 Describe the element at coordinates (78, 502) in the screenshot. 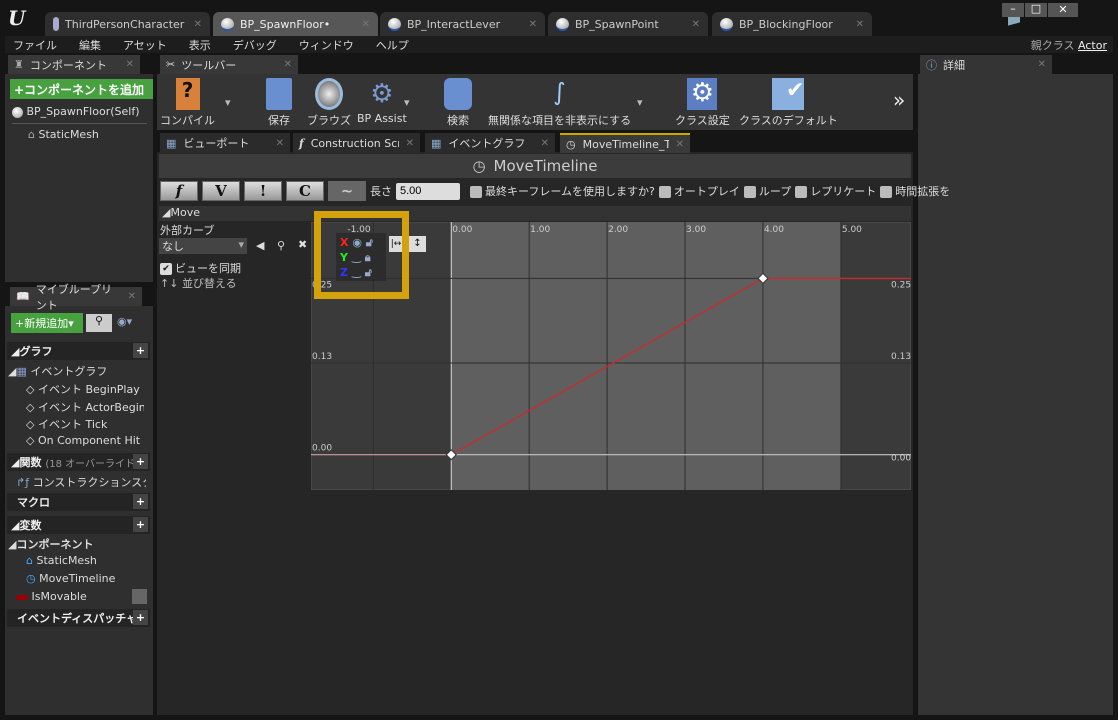

I see `section-macros: マクロ +` at that location.